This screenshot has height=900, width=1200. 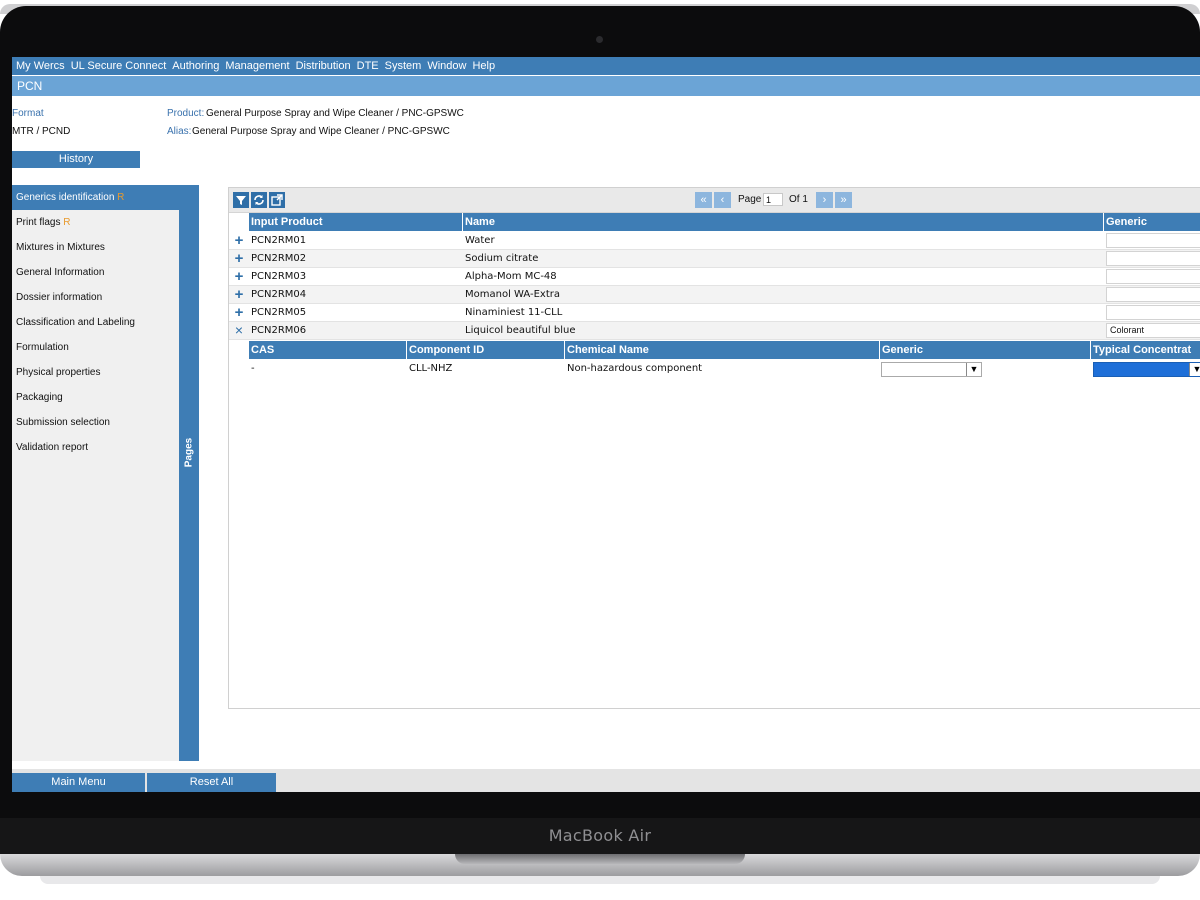 I want to click on table-row: - CLL-NHZ Non-hazardous component ▼ ▼, so click(x=724, y=369).